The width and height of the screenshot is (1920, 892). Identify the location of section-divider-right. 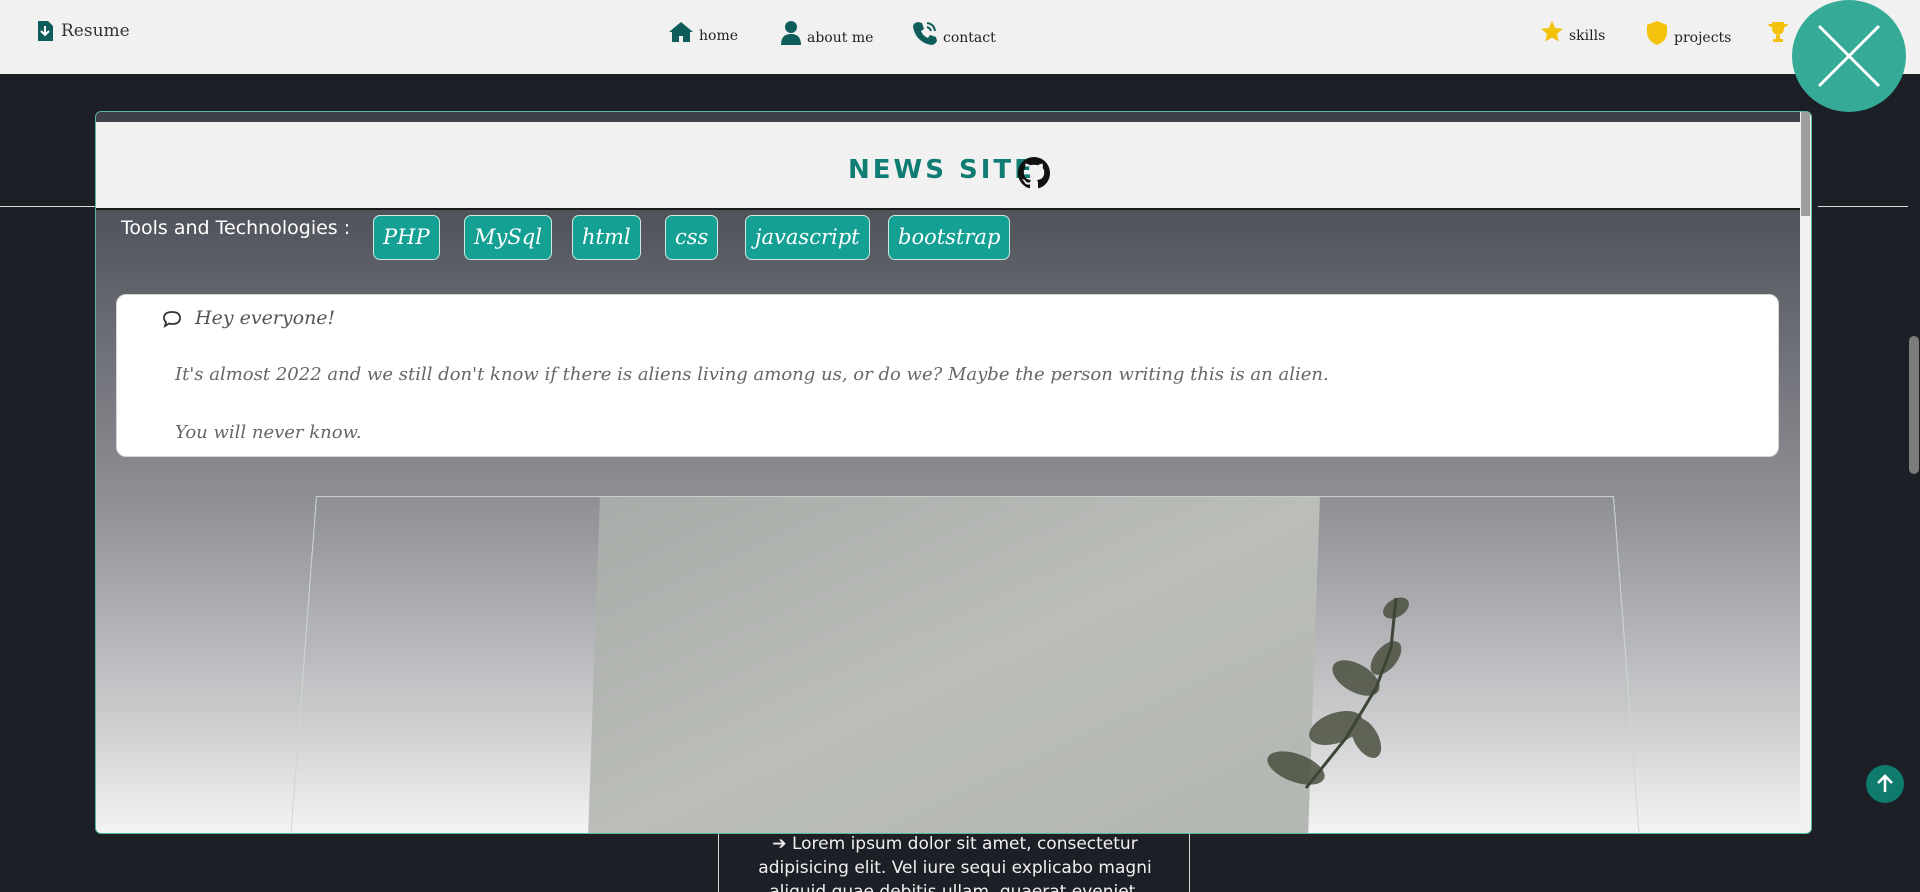
(1863, 206).